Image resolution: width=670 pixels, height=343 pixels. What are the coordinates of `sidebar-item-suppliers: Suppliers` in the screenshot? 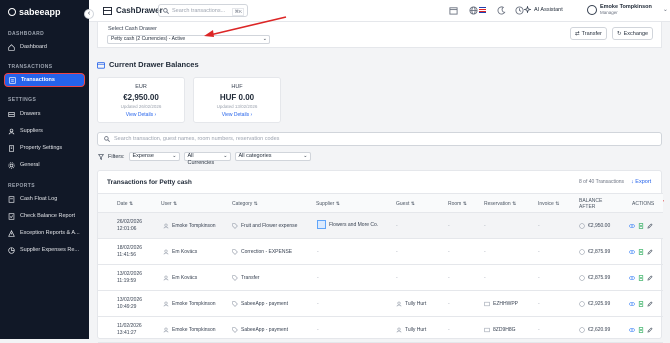 It's located at (44, 131).